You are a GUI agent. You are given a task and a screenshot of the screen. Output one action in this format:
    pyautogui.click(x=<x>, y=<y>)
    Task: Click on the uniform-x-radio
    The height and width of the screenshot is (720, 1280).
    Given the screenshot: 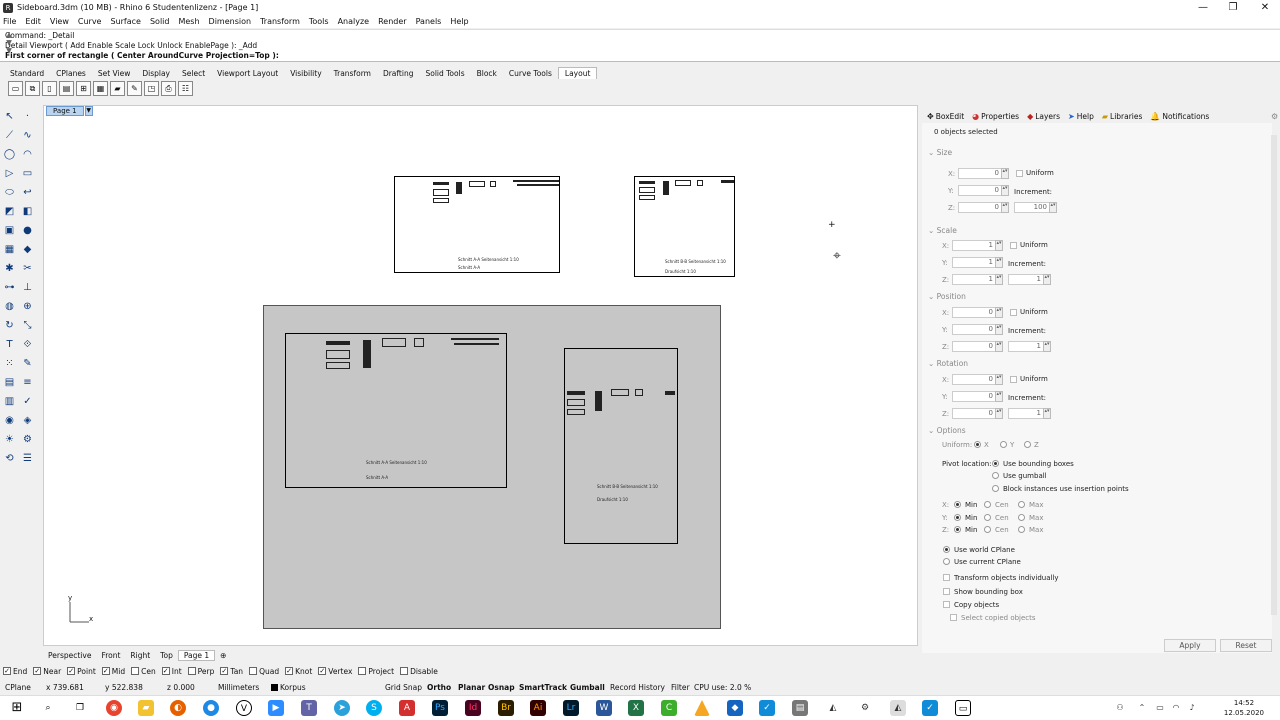 What is the action you would take?
    pyautogui.click(x=977, y=444)
    